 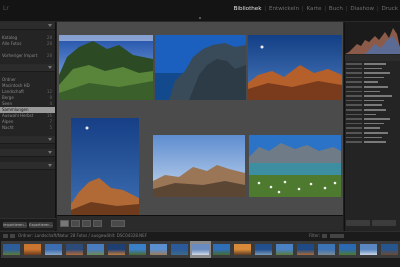 What do you see at coordinates (6, 8) in the screenshot?
I see `app-logo: Lr` at bounding box center [6, 8].